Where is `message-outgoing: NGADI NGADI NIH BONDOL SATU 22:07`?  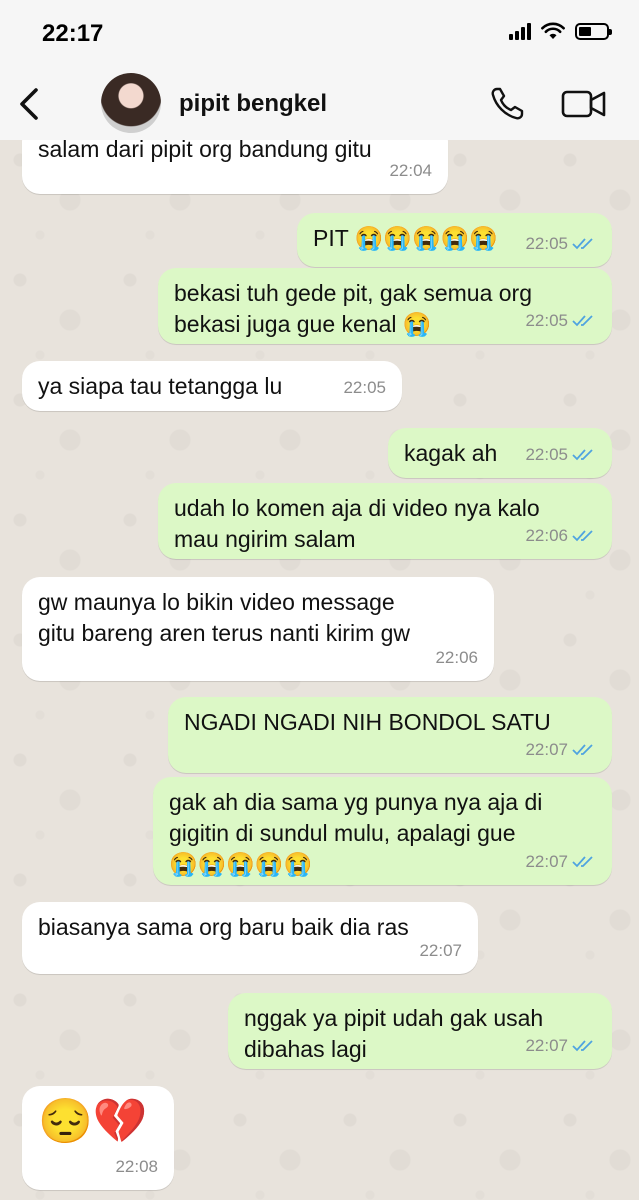
message-outgoing: NGADI NGADI NIH BONDOL SATU 22:07 is located at coordinates (390, 735).